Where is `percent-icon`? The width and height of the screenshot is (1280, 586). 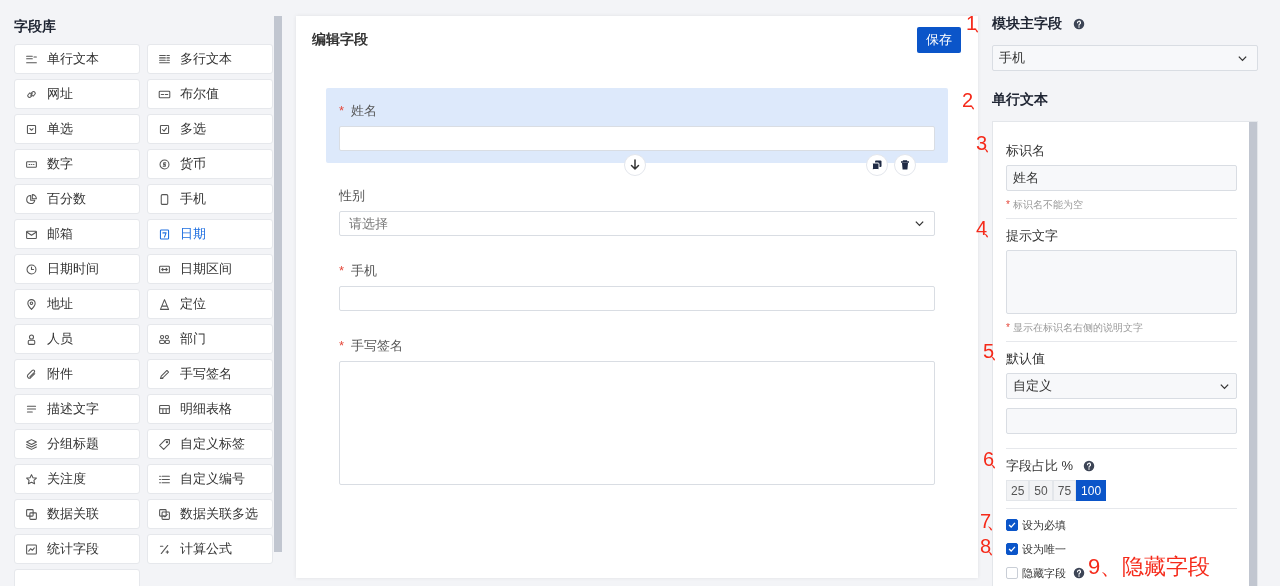 percent-icon is located at coordinates (164, 549).